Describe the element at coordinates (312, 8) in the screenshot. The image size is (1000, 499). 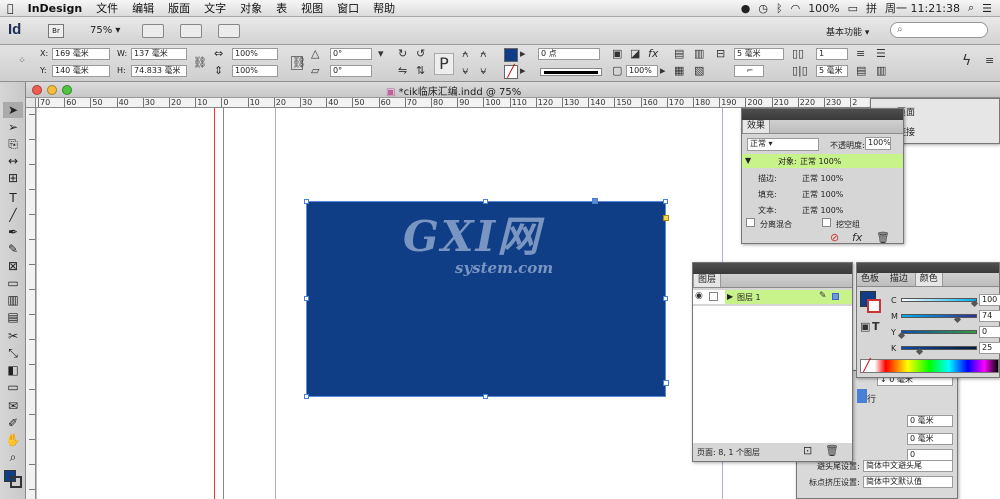
I see `menu-view: 视图` at that location.